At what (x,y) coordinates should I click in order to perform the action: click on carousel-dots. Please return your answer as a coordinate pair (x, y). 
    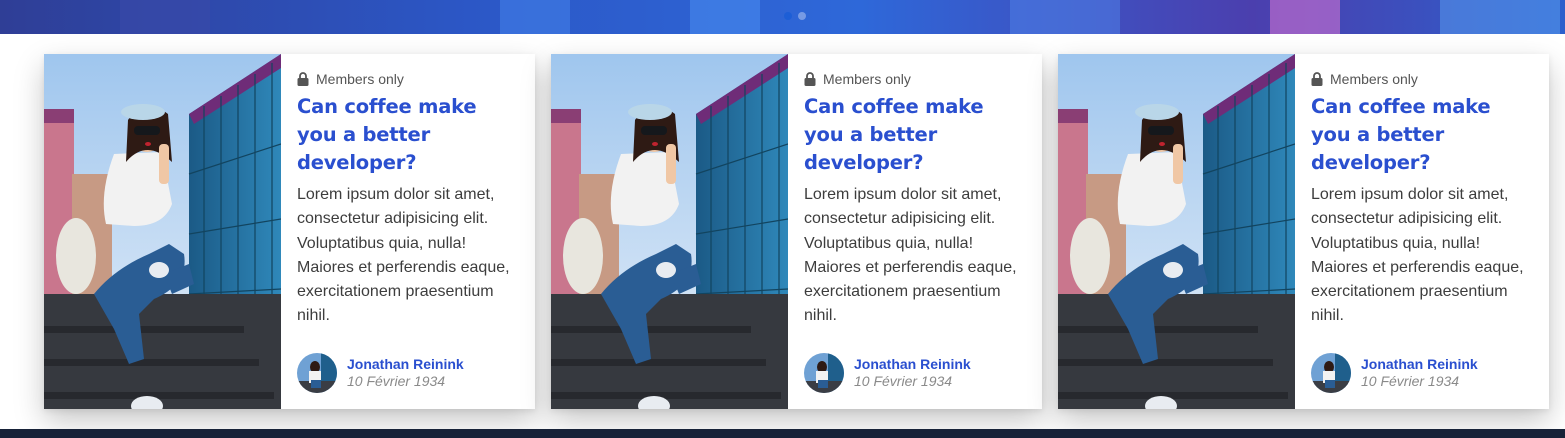
    Looking at the image, I should click on (795, 16).